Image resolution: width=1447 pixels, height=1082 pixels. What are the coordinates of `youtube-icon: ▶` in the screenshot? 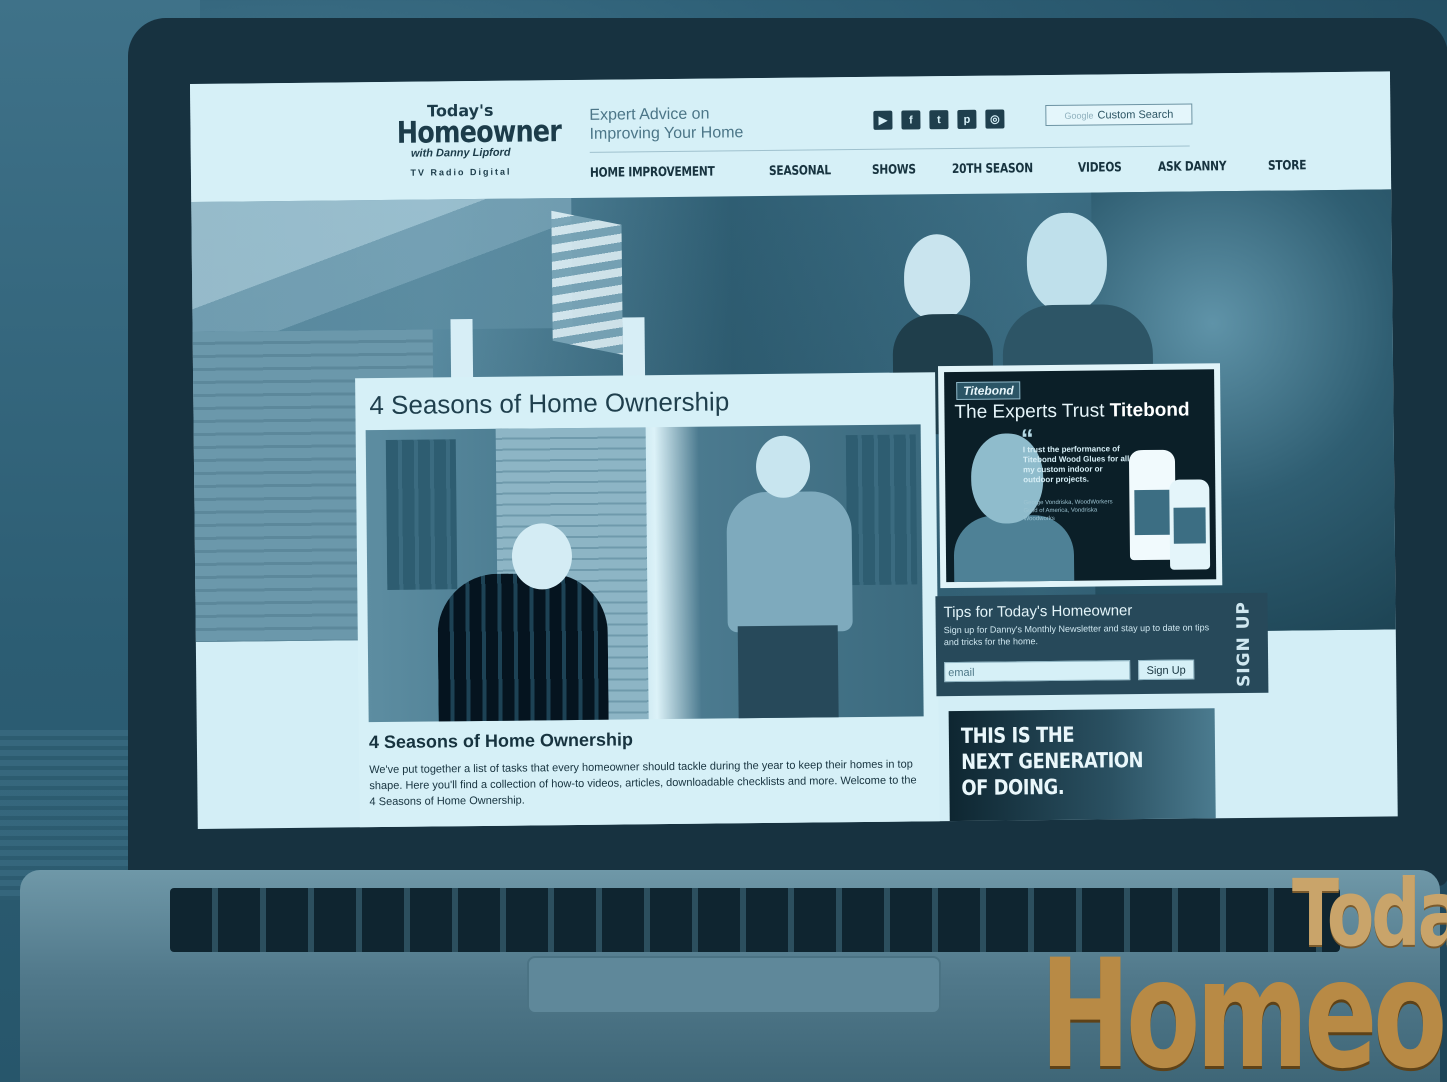 It's located at (883, 120).